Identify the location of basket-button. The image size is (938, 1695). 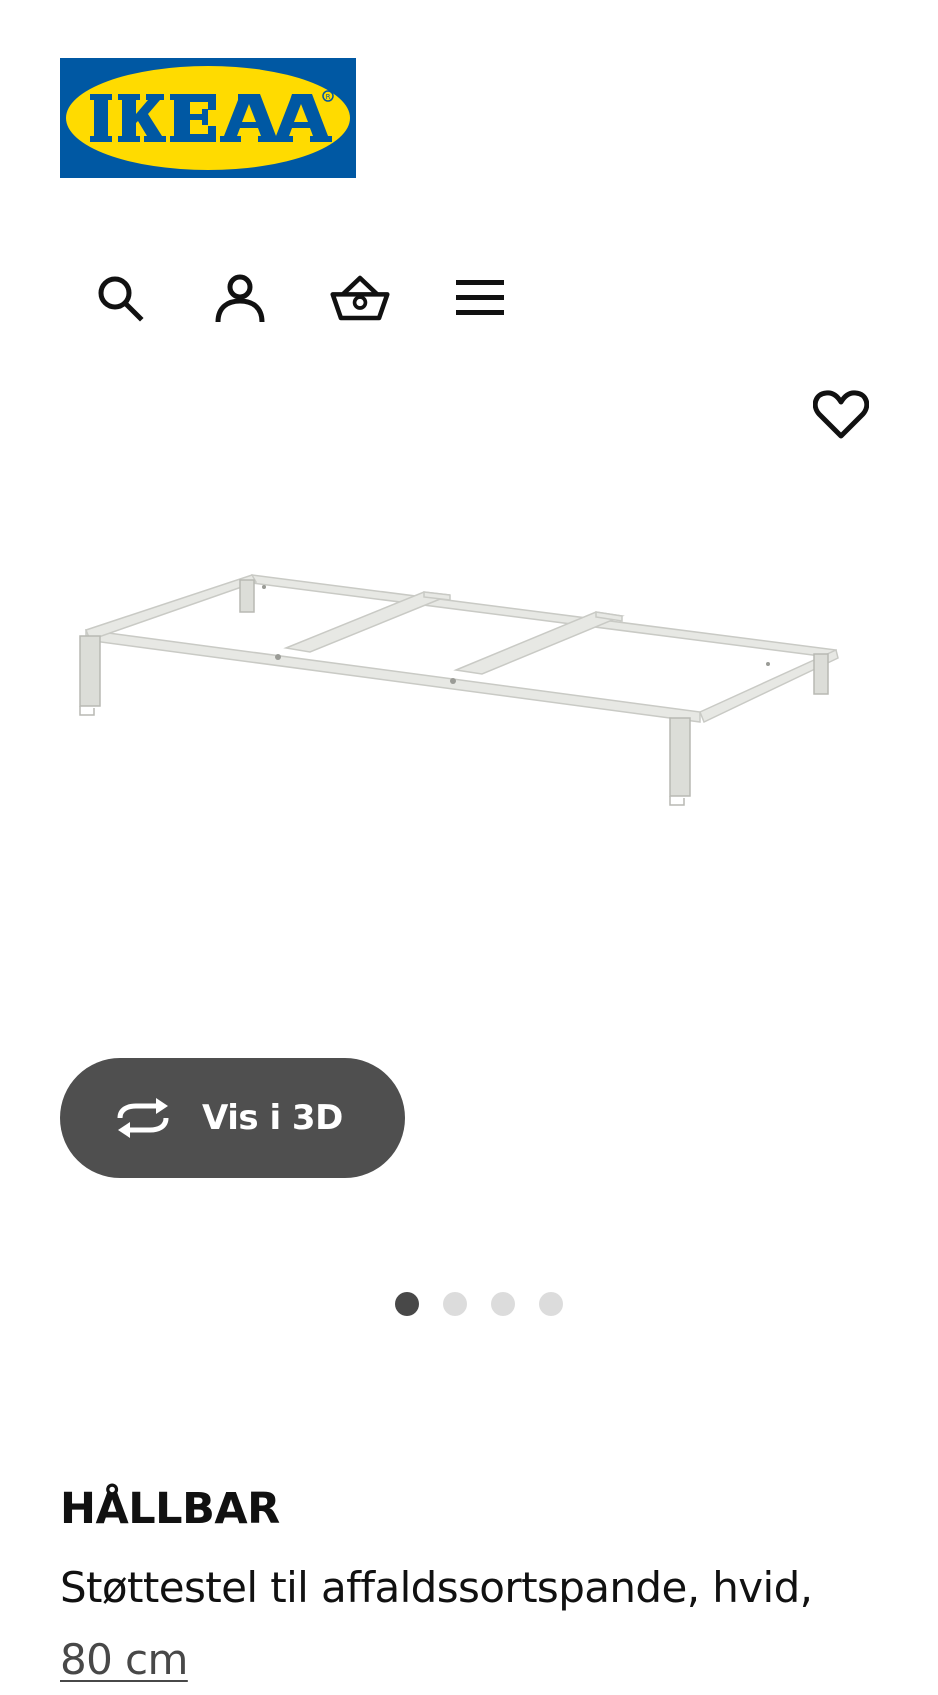
(360, 298).